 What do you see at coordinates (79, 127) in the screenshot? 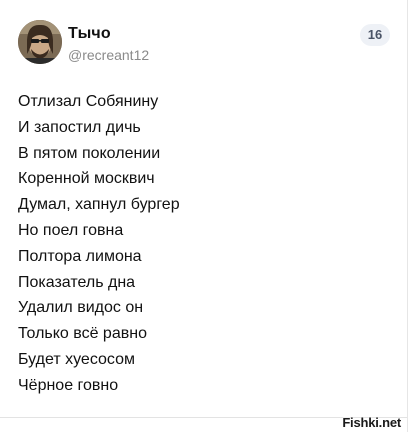
I see `poem-line: И запостил дичь` at bounding box center [79, 127].